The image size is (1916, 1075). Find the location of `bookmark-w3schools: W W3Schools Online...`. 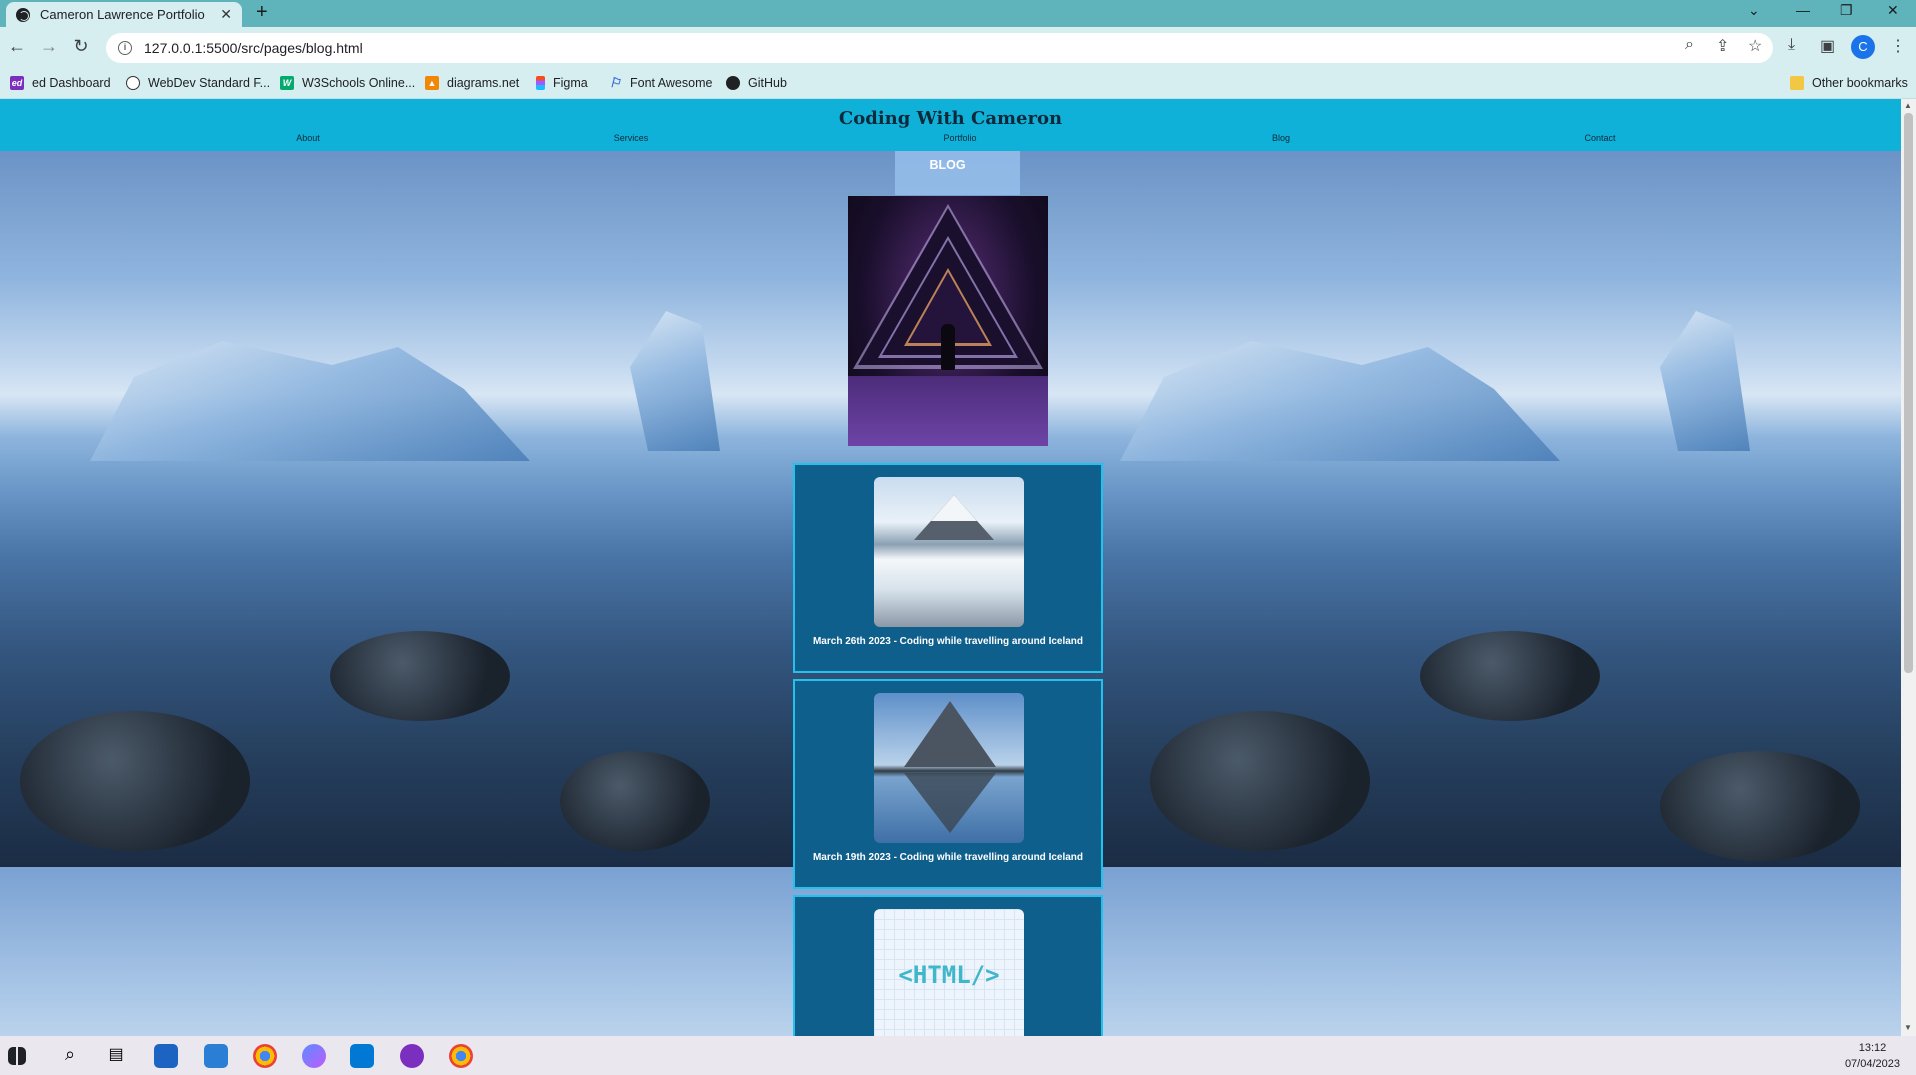

bookmark-w3schools: W W3Schools Online... is located at coordinates (347, 83).